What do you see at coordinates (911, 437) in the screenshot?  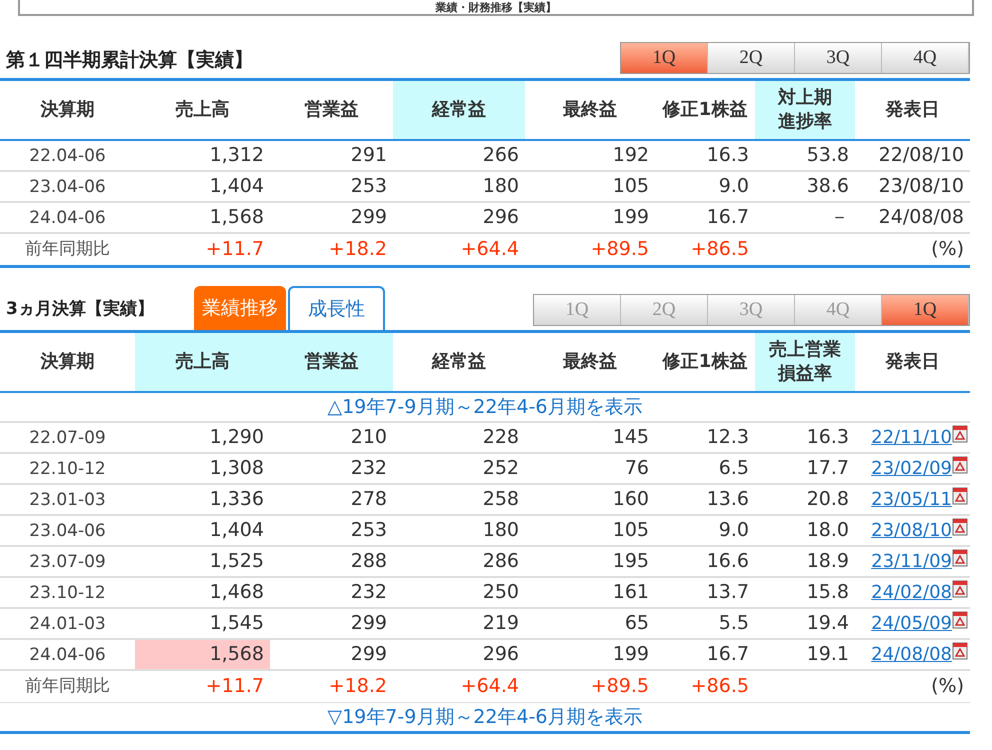 I see `report-date-link: 22/11/10` at bounding box center [911, 437].